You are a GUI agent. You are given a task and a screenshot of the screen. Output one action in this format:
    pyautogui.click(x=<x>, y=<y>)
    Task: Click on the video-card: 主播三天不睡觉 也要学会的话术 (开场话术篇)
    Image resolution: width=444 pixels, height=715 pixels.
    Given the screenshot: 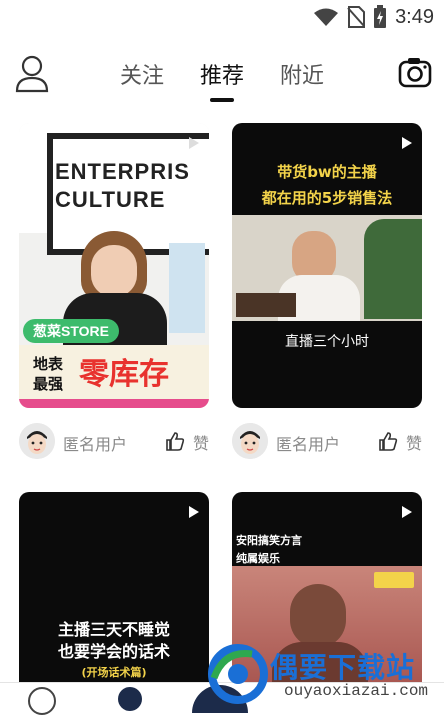 What is the action you would take?
    pyautogui.click(x=114, y=598)
    